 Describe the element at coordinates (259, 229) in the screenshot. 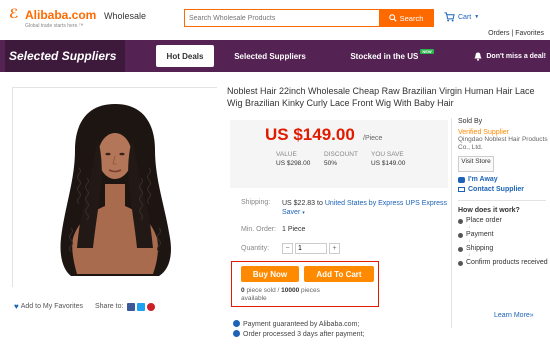

I see `min-order-label: Min. Order:` at that location.